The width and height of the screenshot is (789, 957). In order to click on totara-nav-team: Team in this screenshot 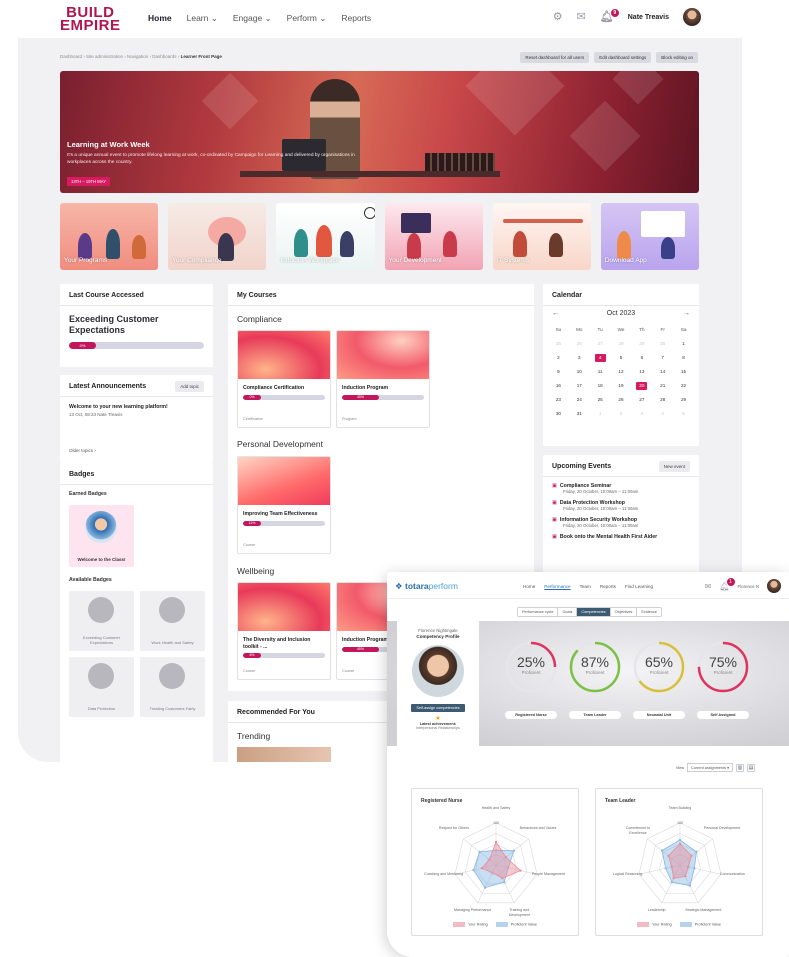, I will do `click(585, 586)`.